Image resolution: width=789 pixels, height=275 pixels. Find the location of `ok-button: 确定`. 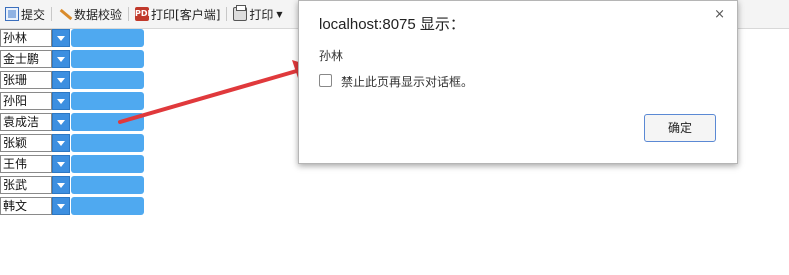

ok-button: 确定 is located at coordinates (680, 128).